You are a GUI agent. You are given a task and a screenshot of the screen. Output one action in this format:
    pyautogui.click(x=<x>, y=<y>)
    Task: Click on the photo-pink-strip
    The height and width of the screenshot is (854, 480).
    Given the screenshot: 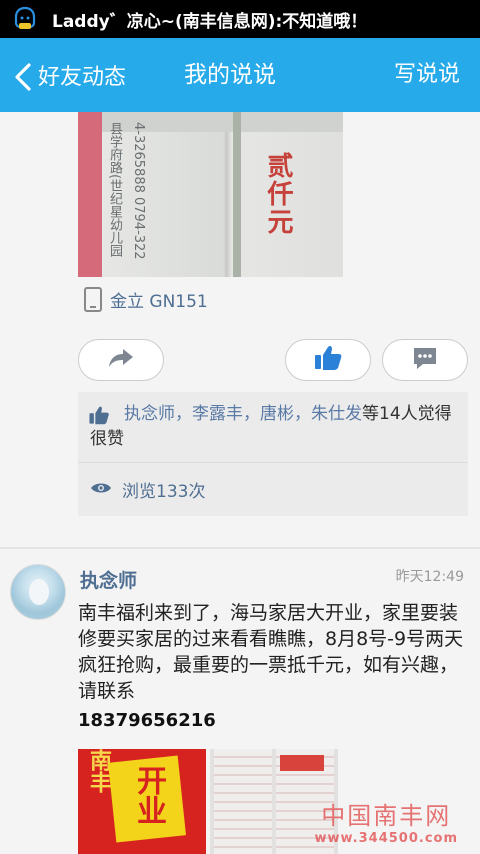 What is the action you would take?
    pyautogui.click(x=90, y=194)
    